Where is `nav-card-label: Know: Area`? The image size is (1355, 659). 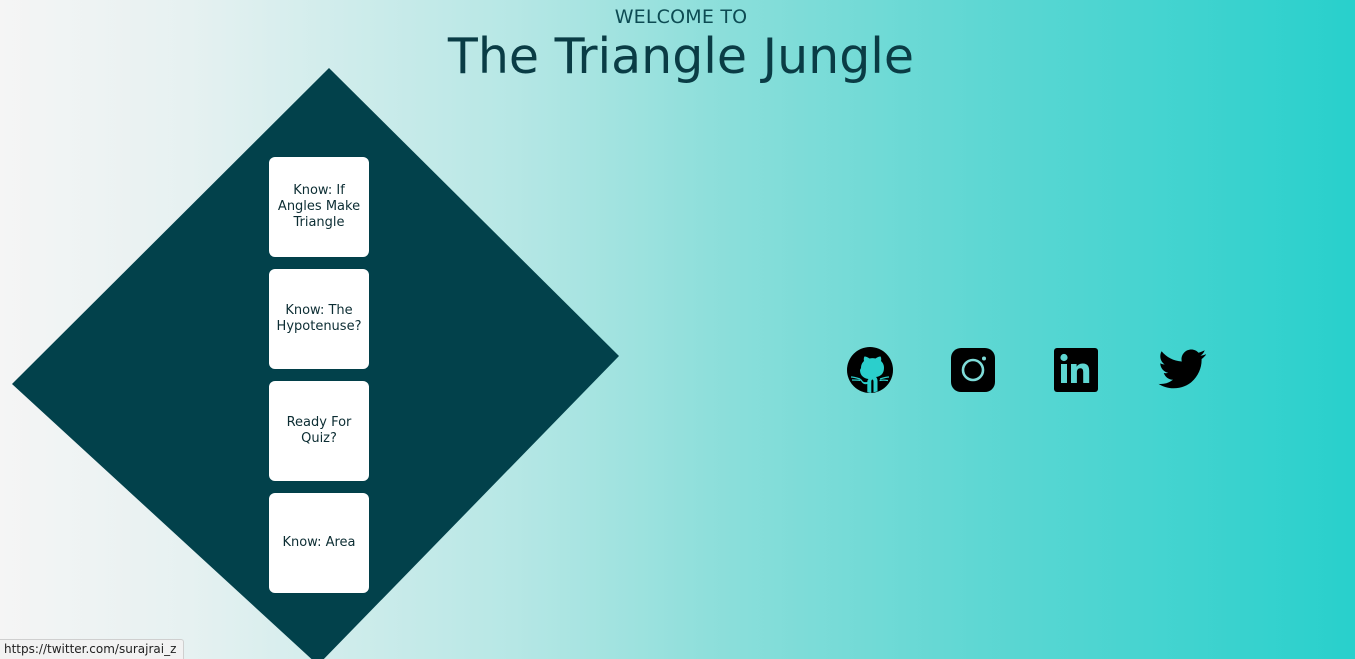
nav-card-label: Know: Area is located at coordinates (319, 542).